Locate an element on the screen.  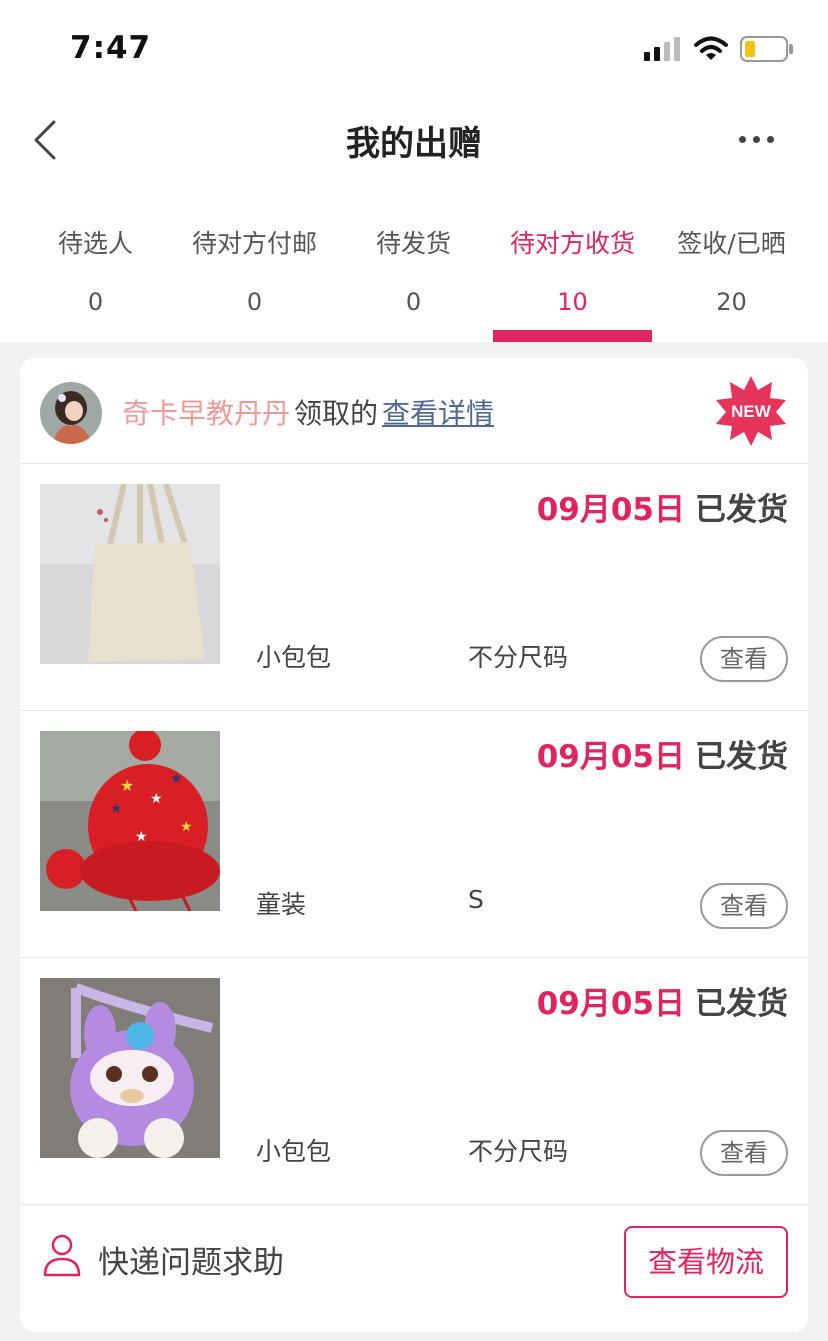
order-footer: 快递问题求助 查看物流 is located at coordinates (414, 1268).